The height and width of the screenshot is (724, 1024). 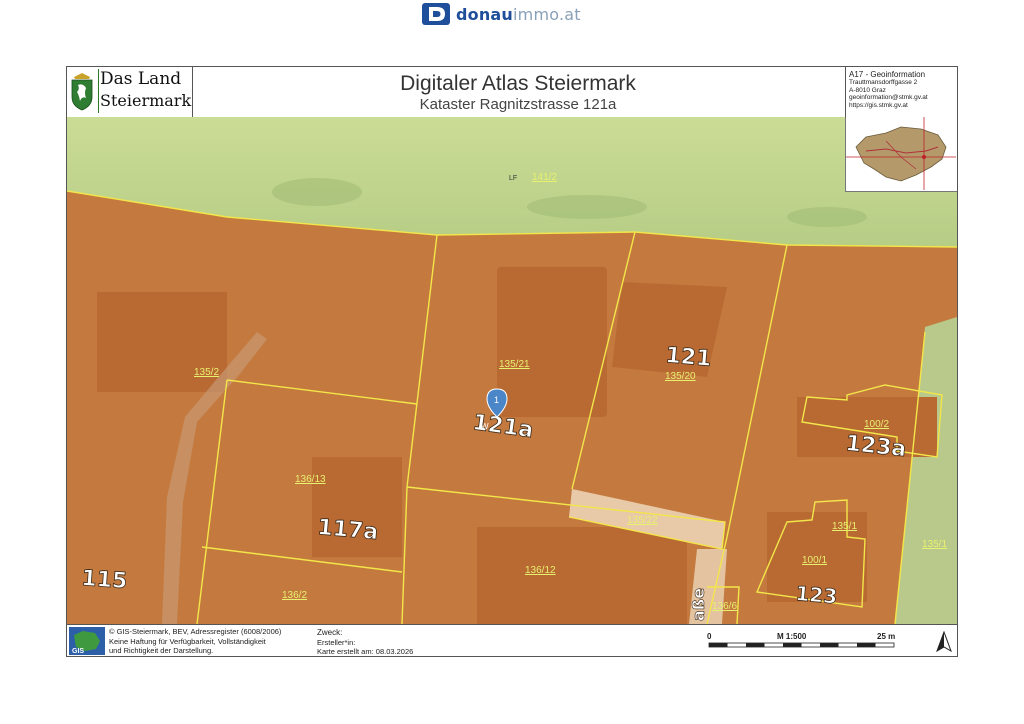 I want to click on scale-start: 0, so click(x=709, y=636).